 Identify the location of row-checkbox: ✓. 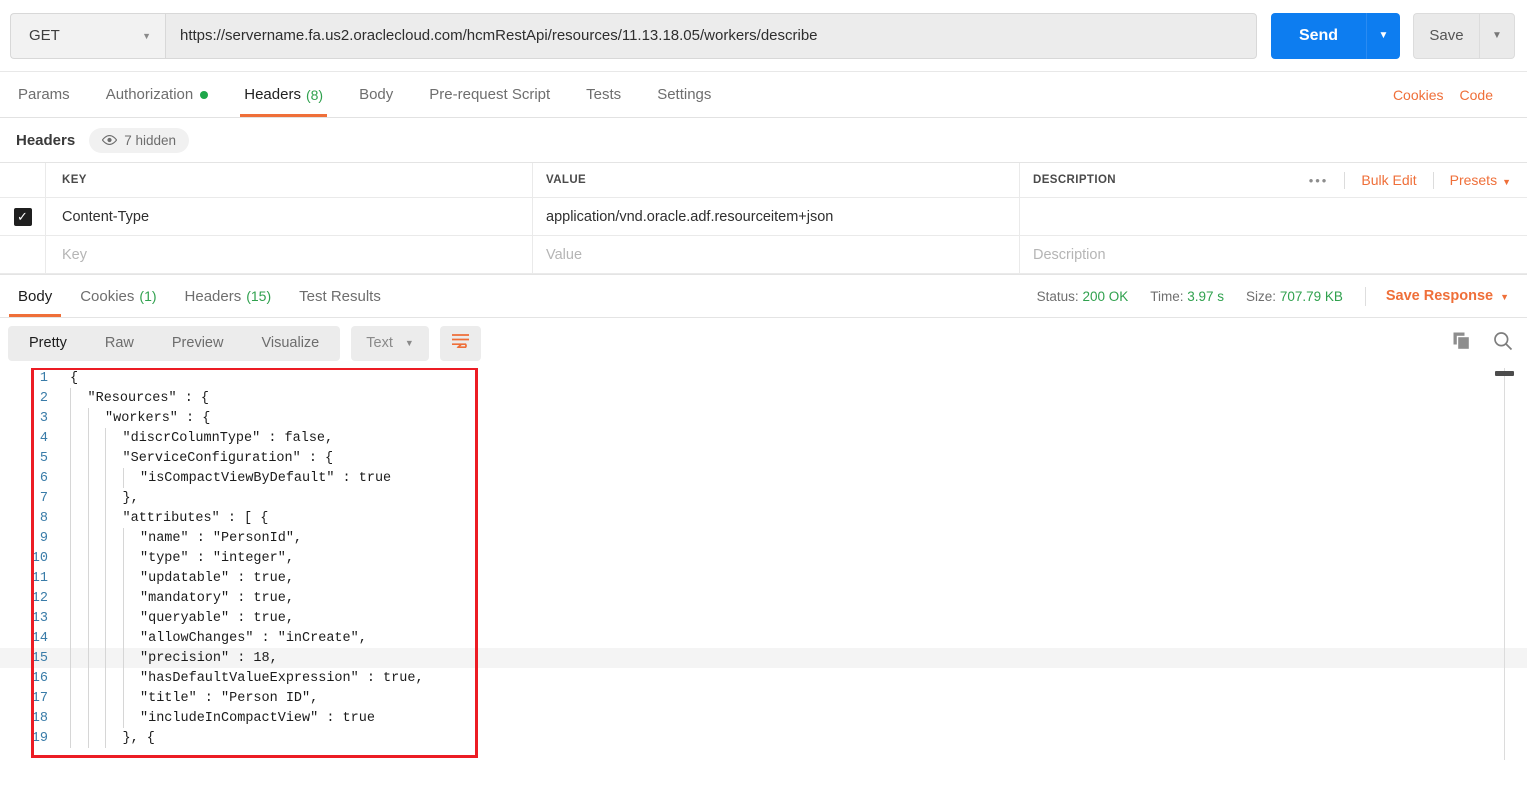
(22, 216).